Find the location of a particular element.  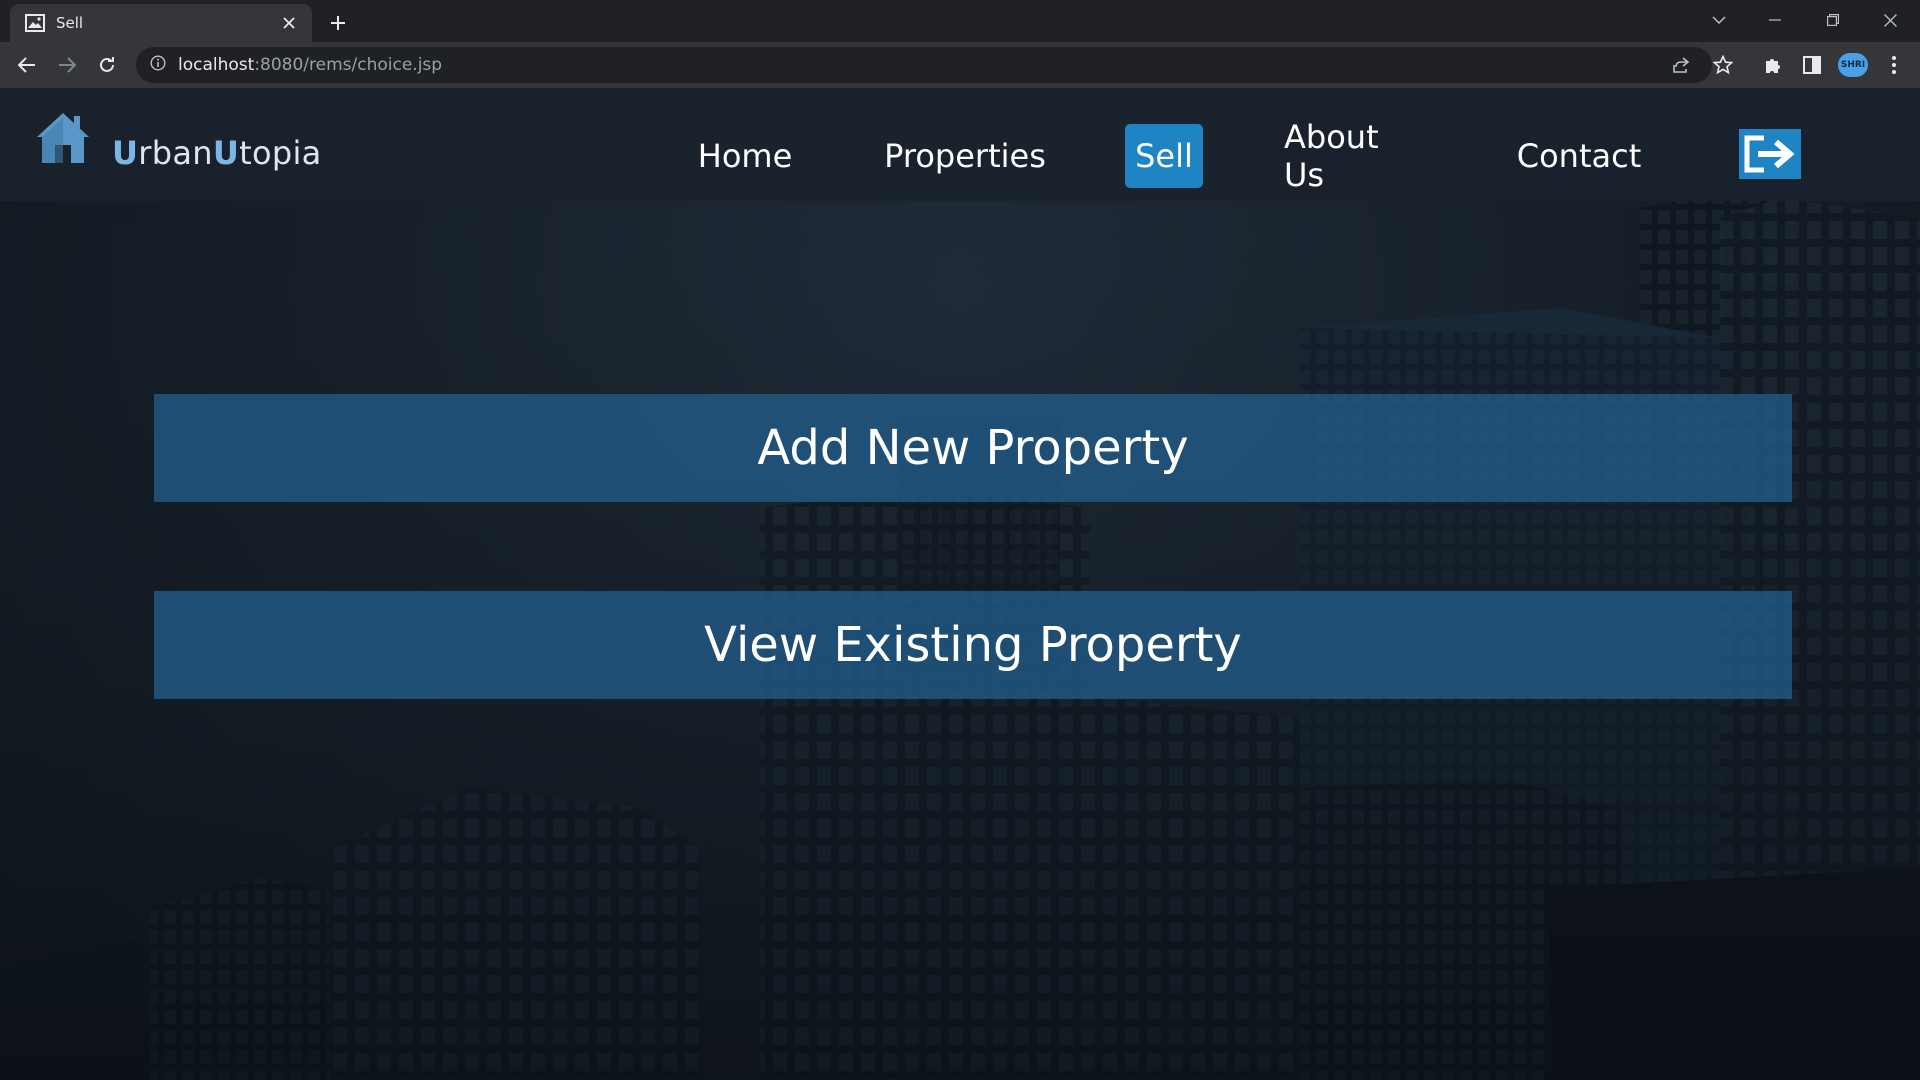

url-text: localhost:8080/rems/choice.jsp is located at coordinates (310, 65).